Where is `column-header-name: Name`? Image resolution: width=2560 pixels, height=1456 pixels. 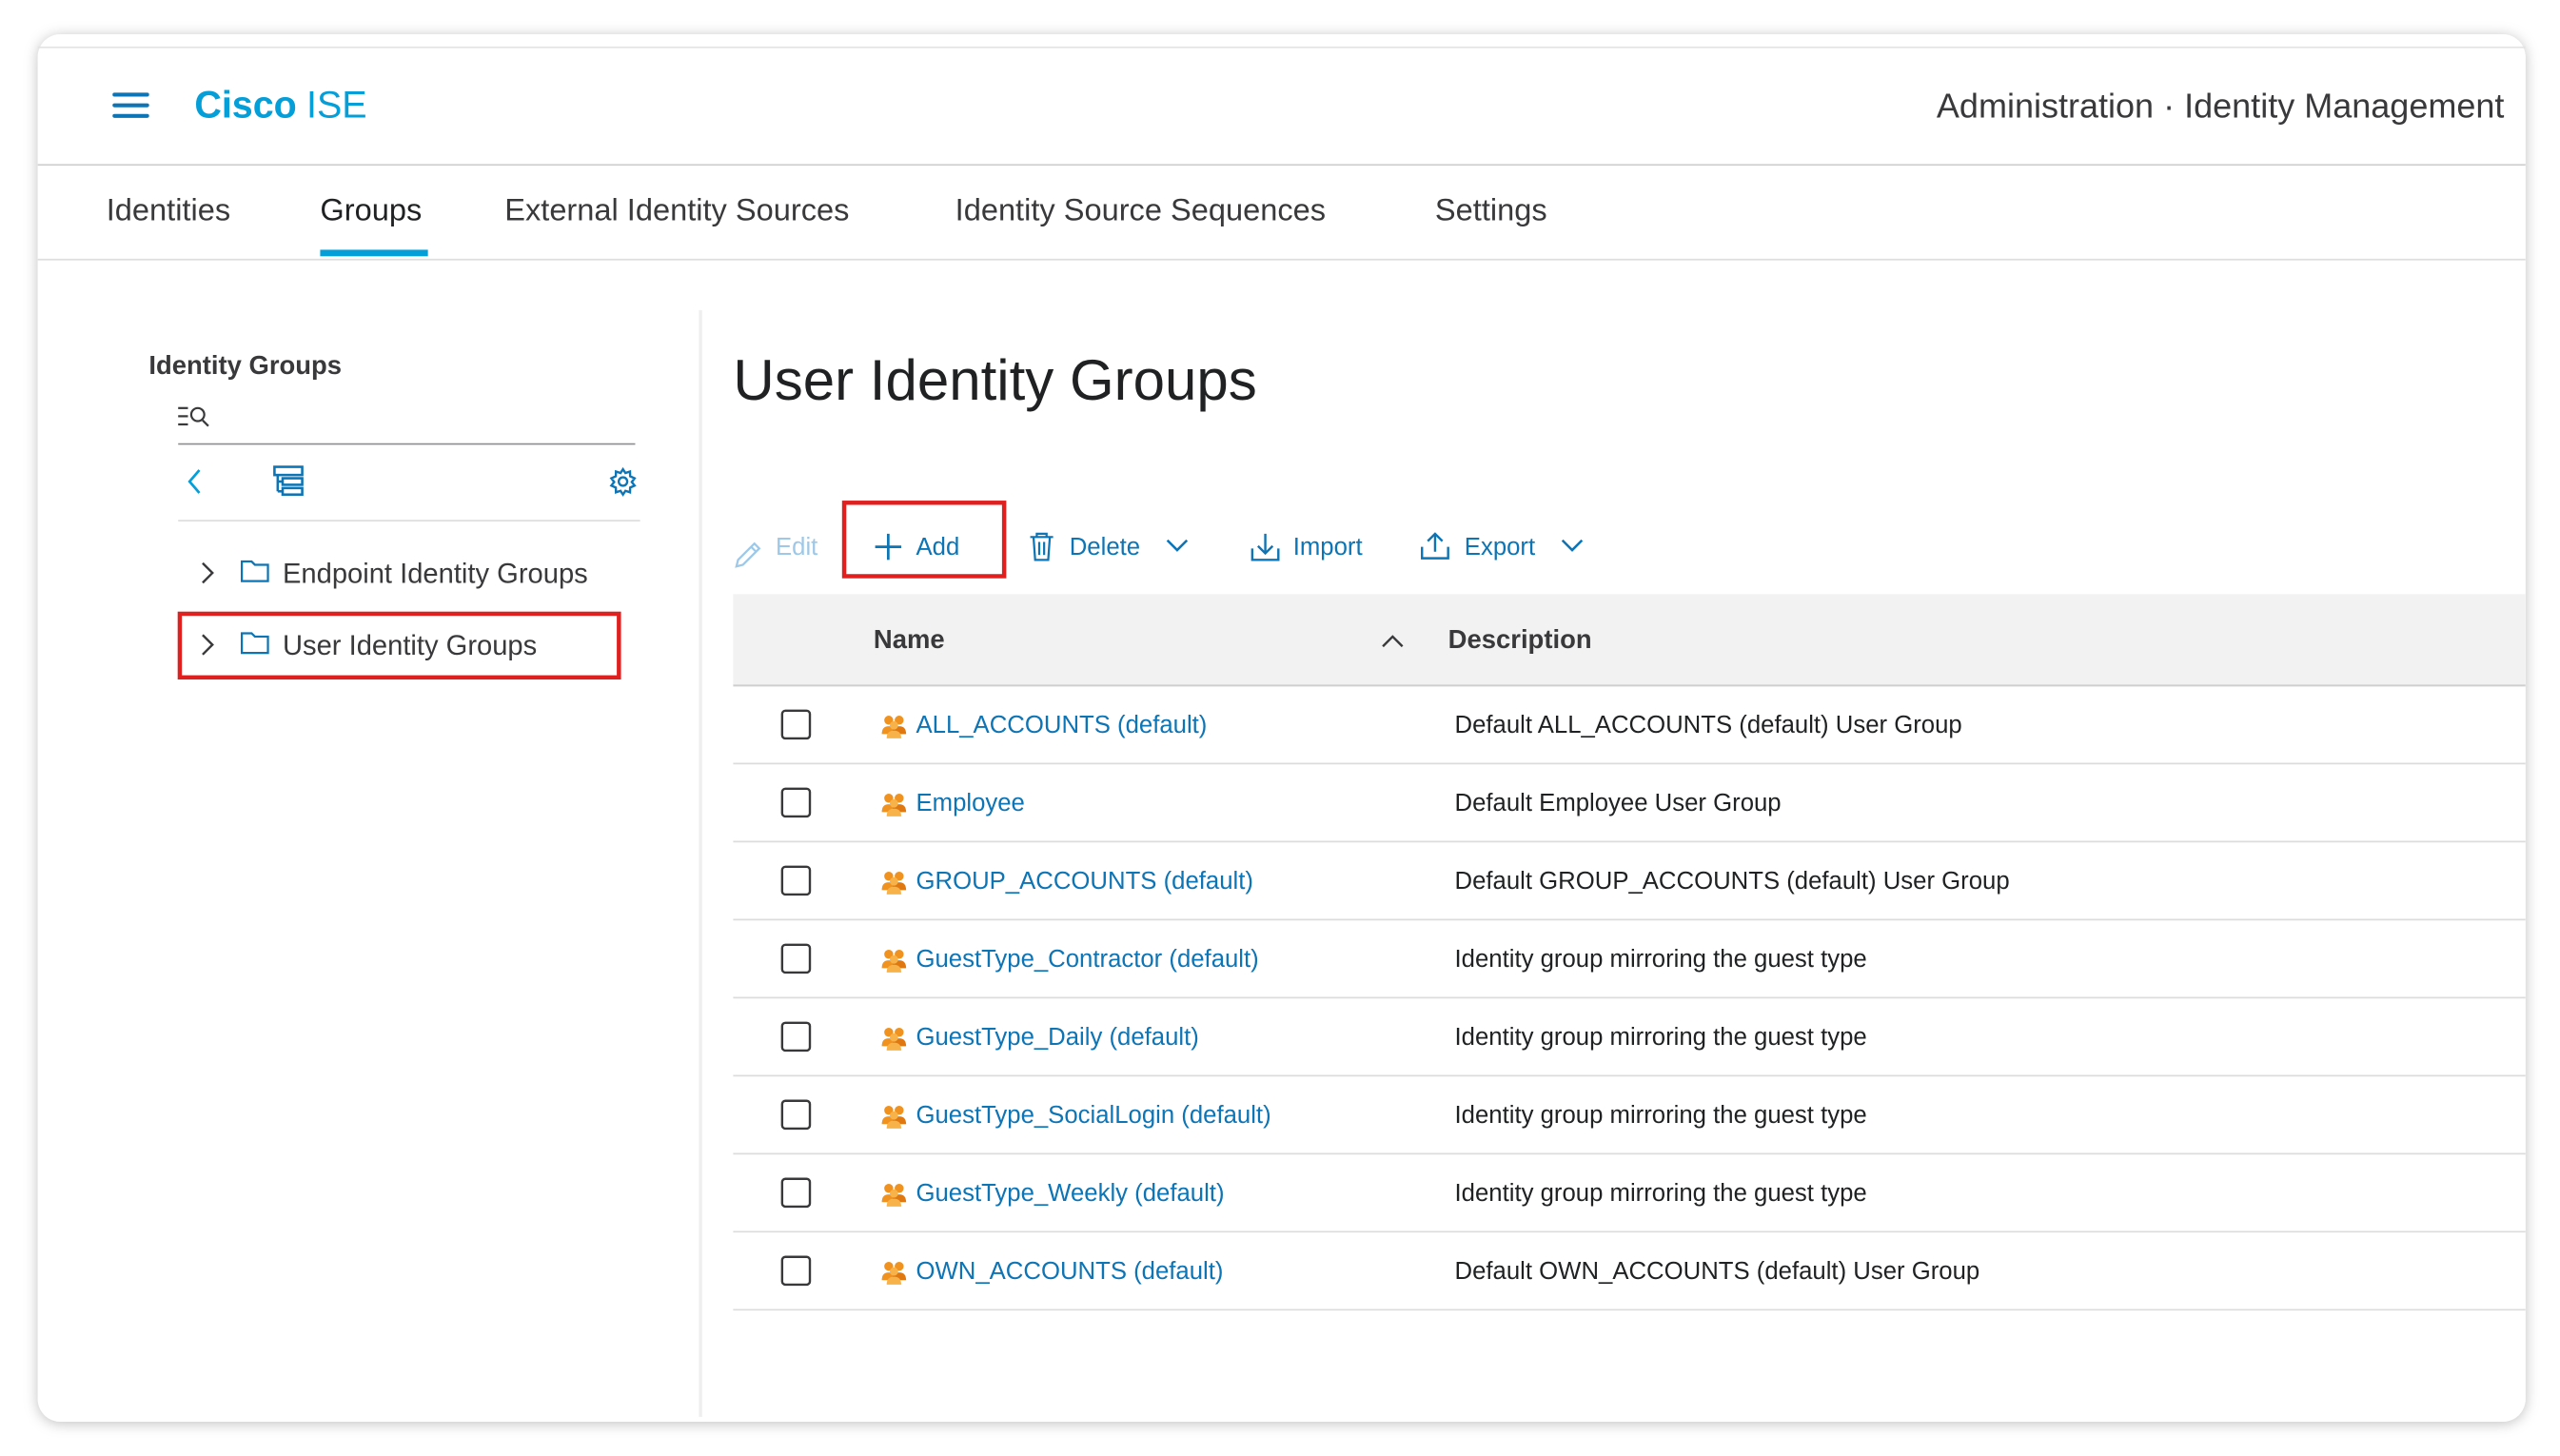
column-header-name: Name is located at coordinates (909, 639).